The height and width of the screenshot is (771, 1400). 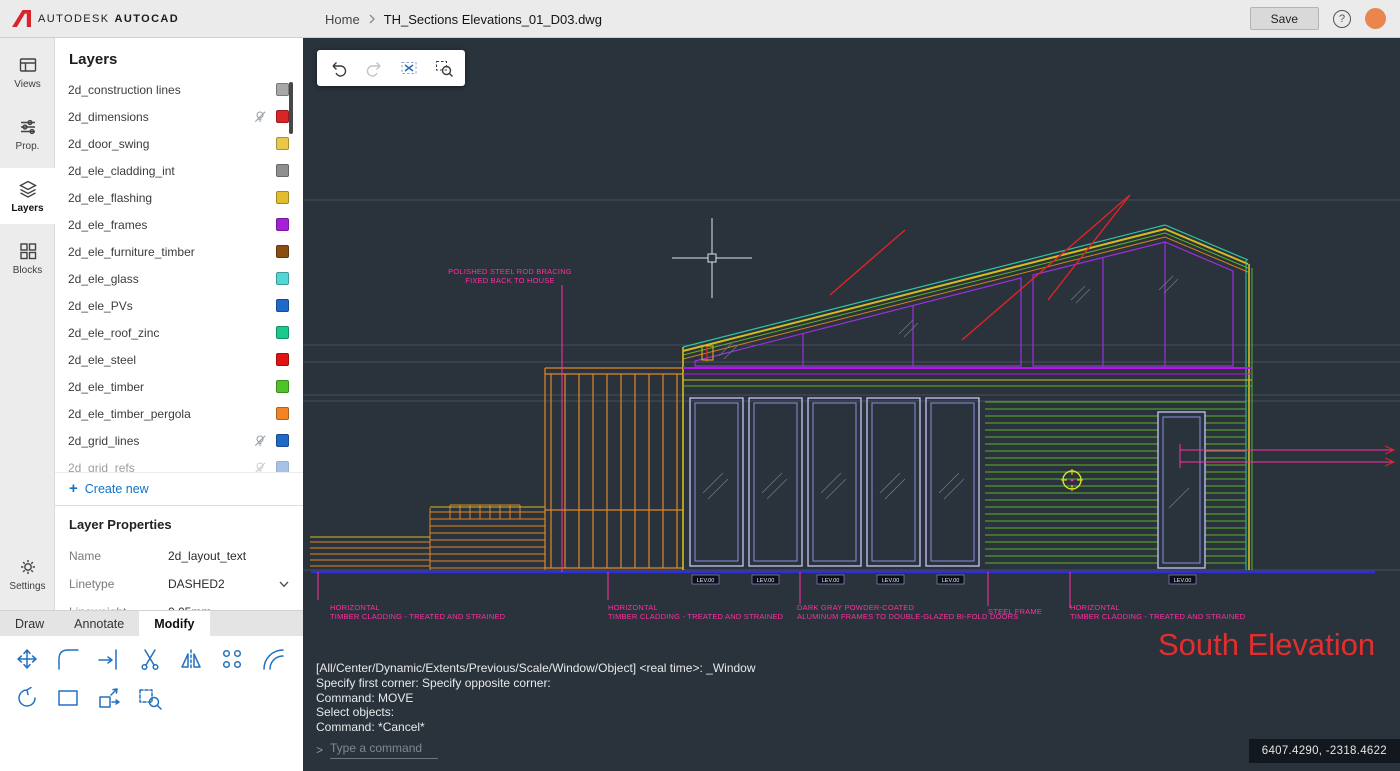 I want to click on layer-row: 2d_ele_furniture_timber, so click(x=179, y=251).